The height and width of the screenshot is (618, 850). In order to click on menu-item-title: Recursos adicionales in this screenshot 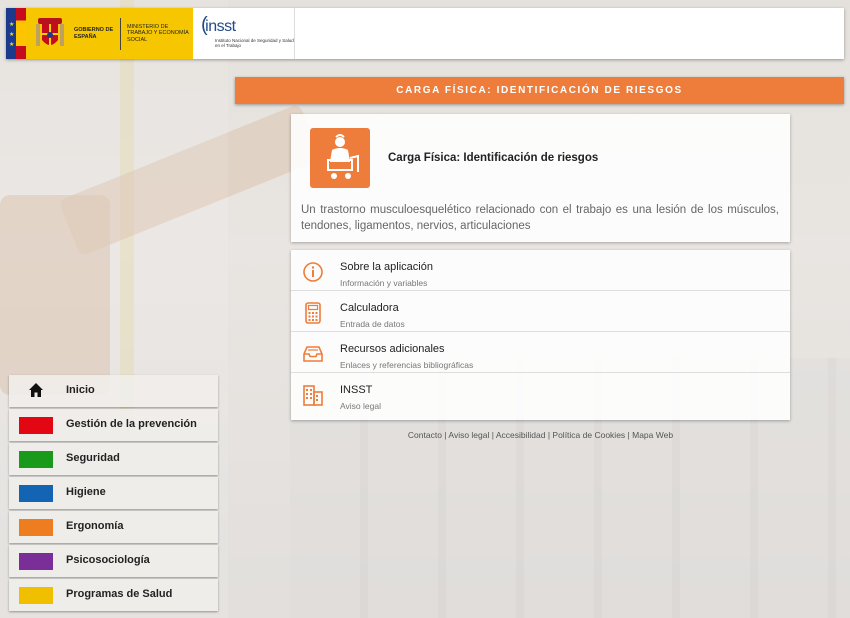, I will do `click(392, 349)`.